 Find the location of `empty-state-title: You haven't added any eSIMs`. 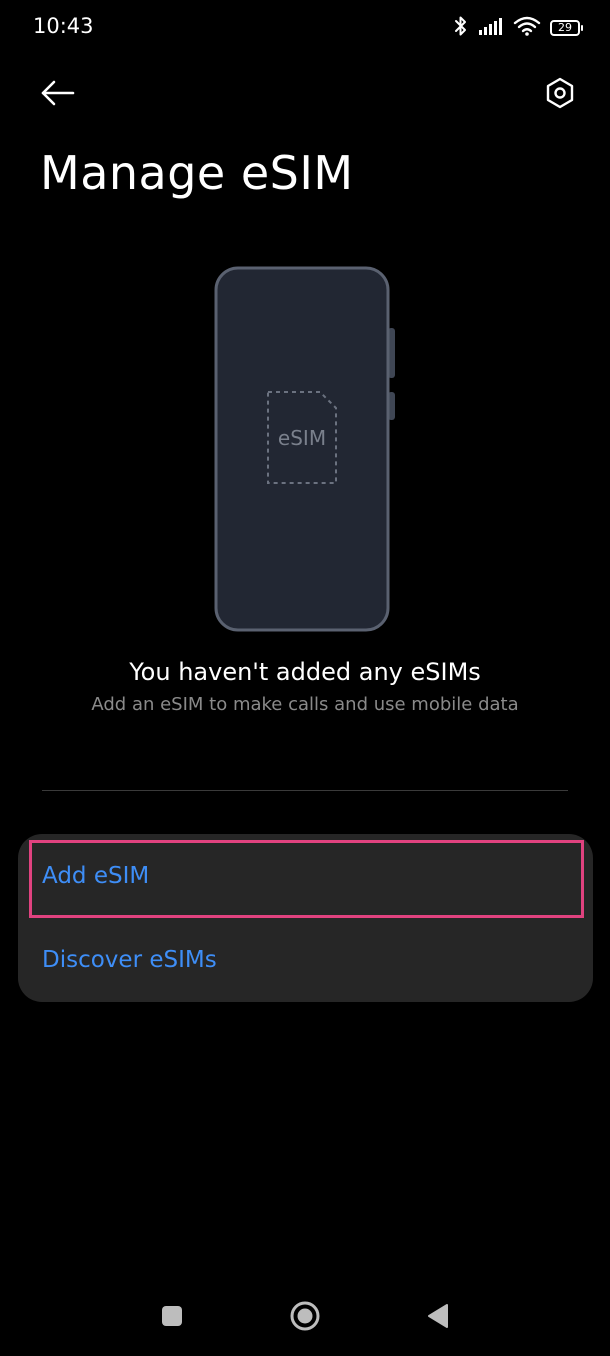

empty-state-title: You haven't added any eSIMs is located at coordinates (305, 672).